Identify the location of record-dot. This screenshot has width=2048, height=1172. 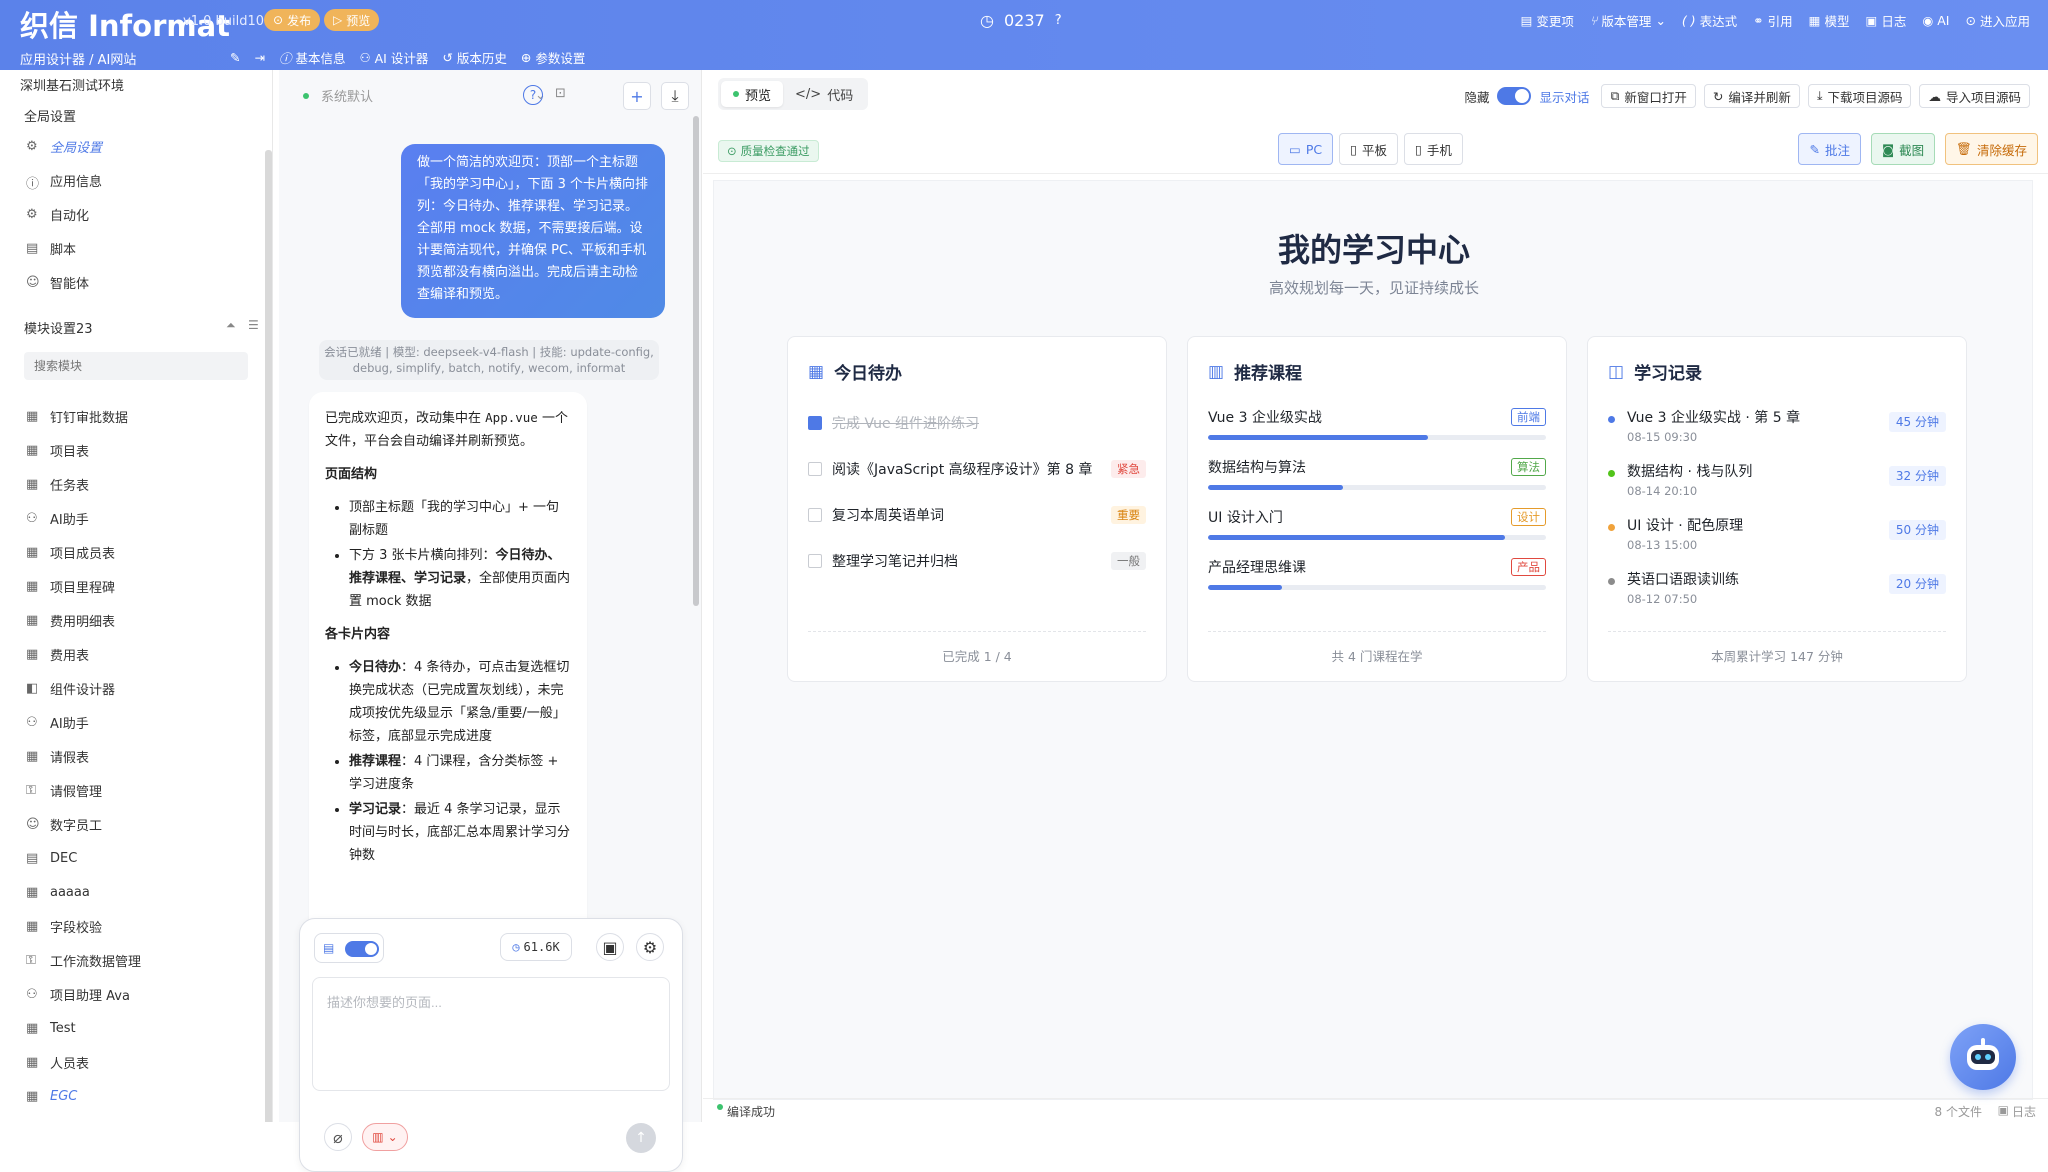
(1611, 473).